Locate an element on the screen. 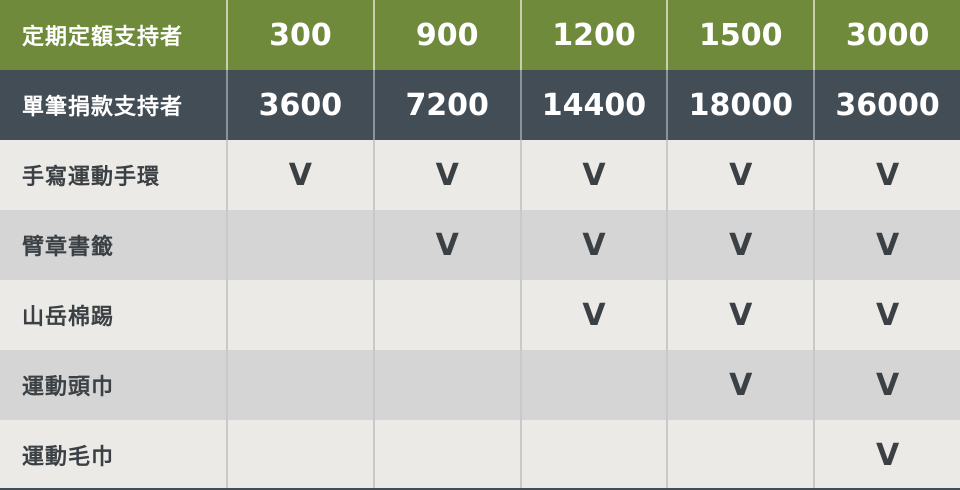 Image resolution: width=960 pixels, height=490 pixels. reward-row: 運動頭巾 V V is located at coordinates (480, 385).